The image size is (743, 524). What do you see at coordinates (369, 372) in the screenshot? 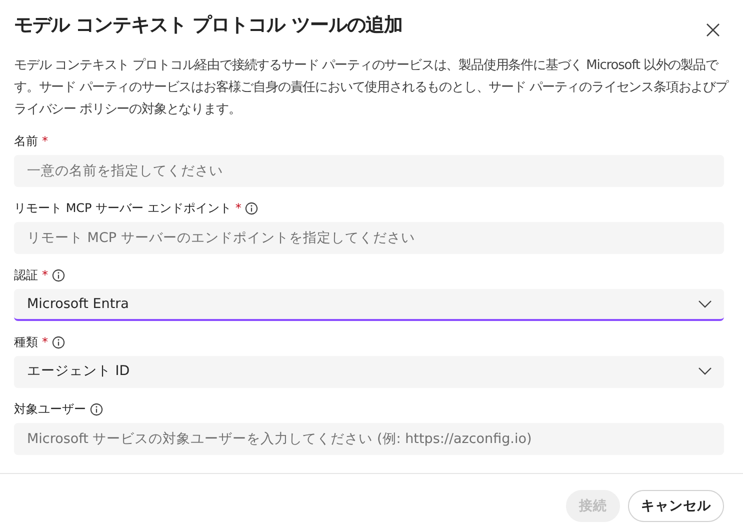
I see `dropdown: エージェント ID` at bounding box center [369, 372].